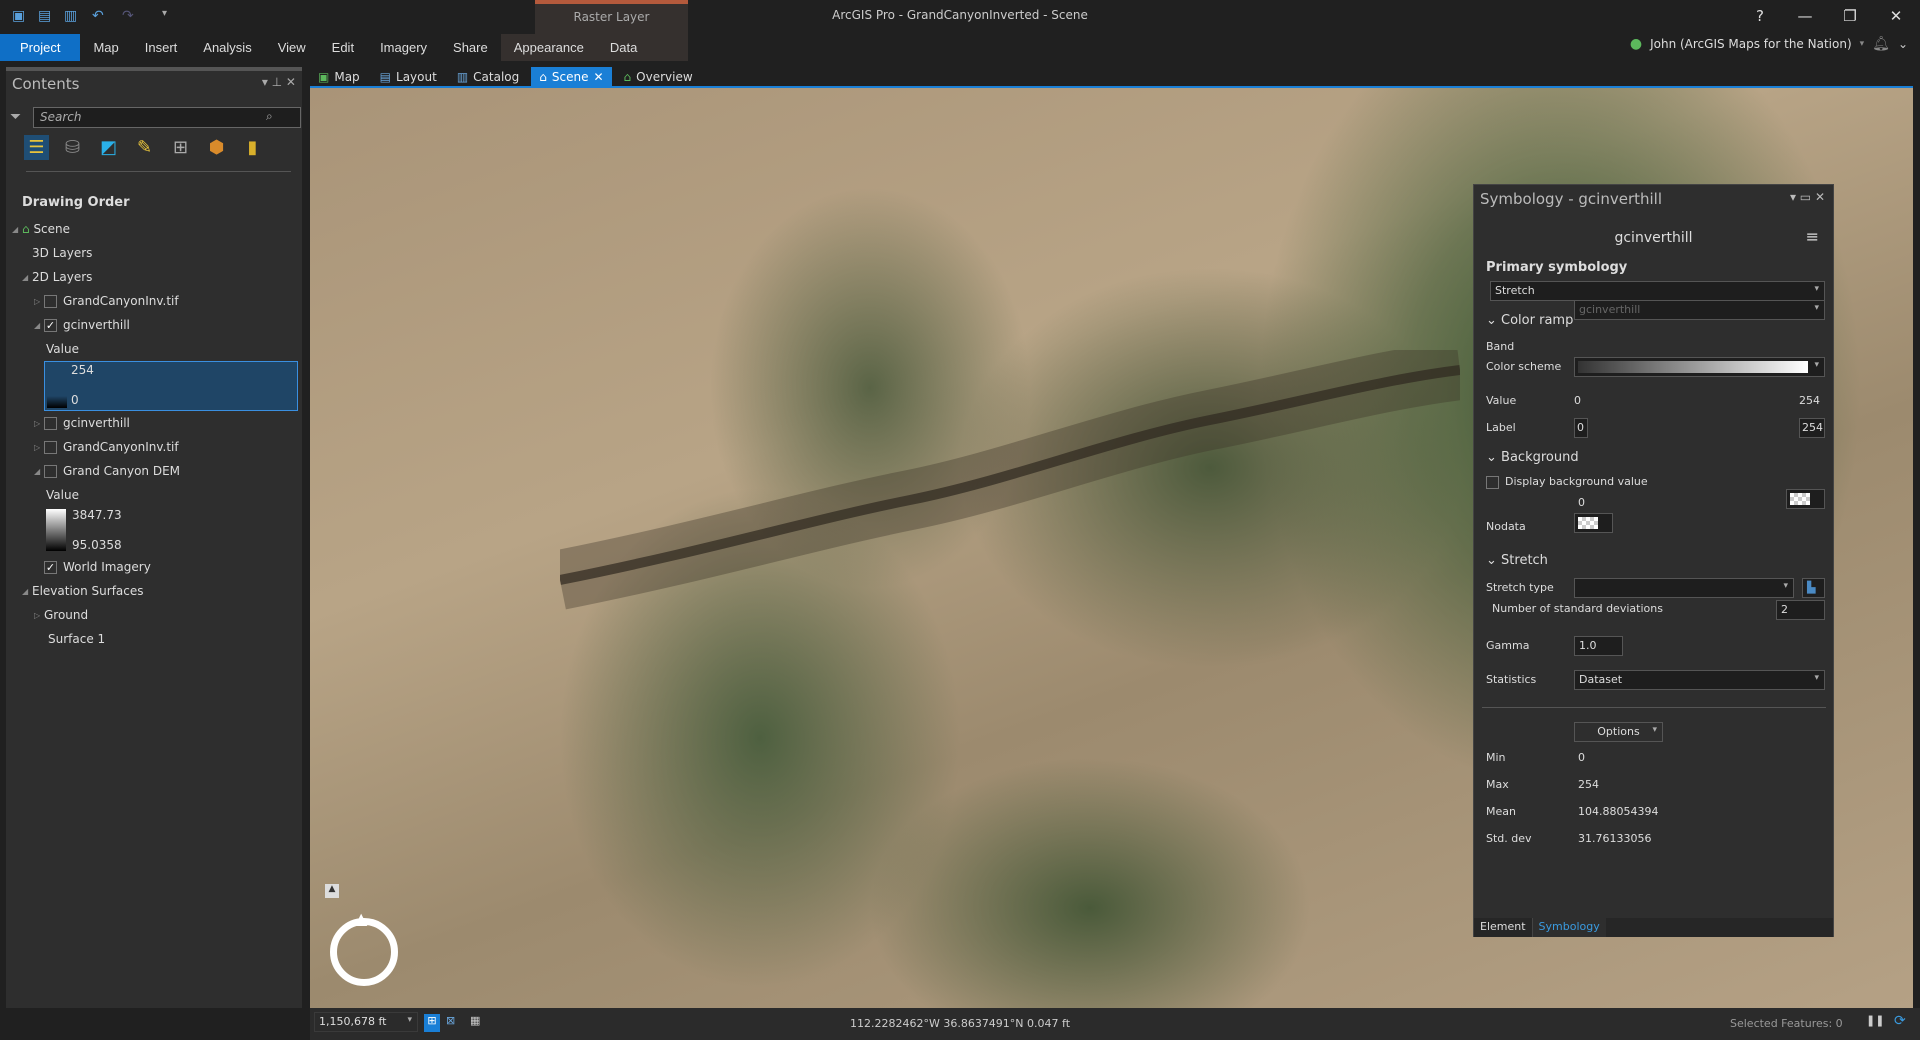 This screenshot has height=1040, width=1920. I want to click on tab-appearance: Appearance, so click(548, 47).